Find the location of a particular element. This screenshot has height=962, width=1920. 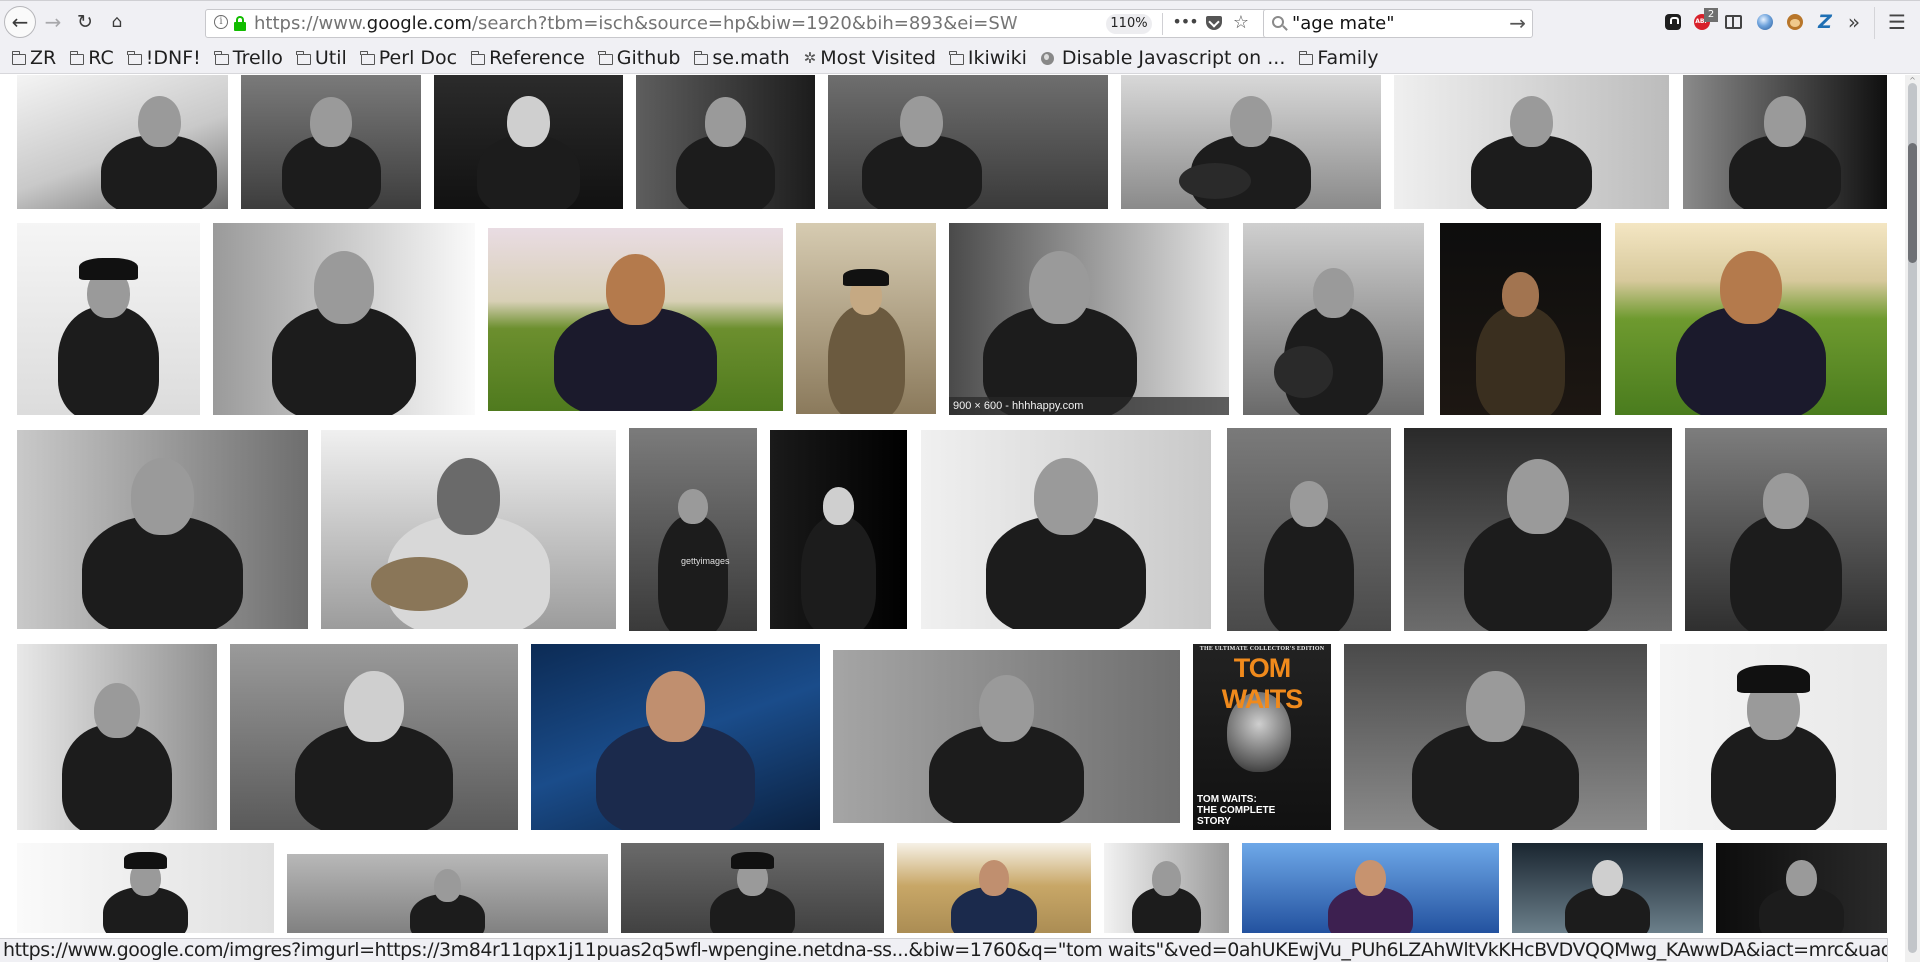

bookmark-label: !DNF! is located at coordinates (173, 58).